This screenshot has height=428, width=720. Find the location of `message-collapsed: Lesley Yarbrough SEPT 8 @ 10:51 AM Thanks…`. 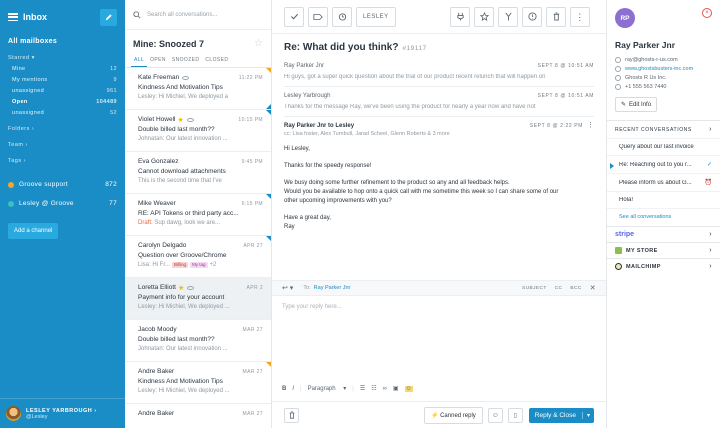

message-collapsed: Lesley Yarbrough SEPT 8 @ 10:51 AM Thanks… is located at coordinates (439, 102).